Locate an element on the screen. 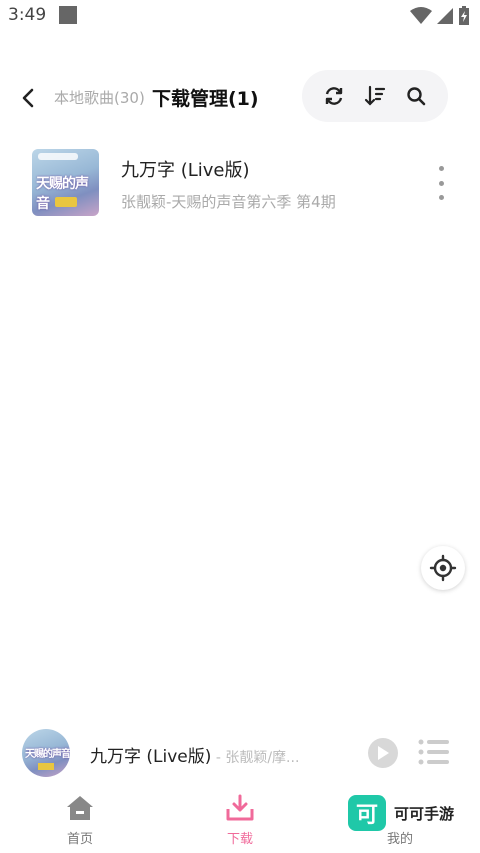  song-list-item: 天赐的声音 九万字 (Live版) 张靓颖-天赐的声音第六季 第4期 is located at coordinates (240, 182).